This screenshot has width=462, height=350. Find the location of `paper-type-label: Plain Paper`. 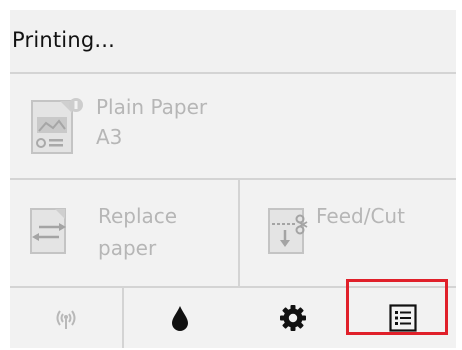

paper-type-label: Plain Paper is located at coordinates (152, 107).